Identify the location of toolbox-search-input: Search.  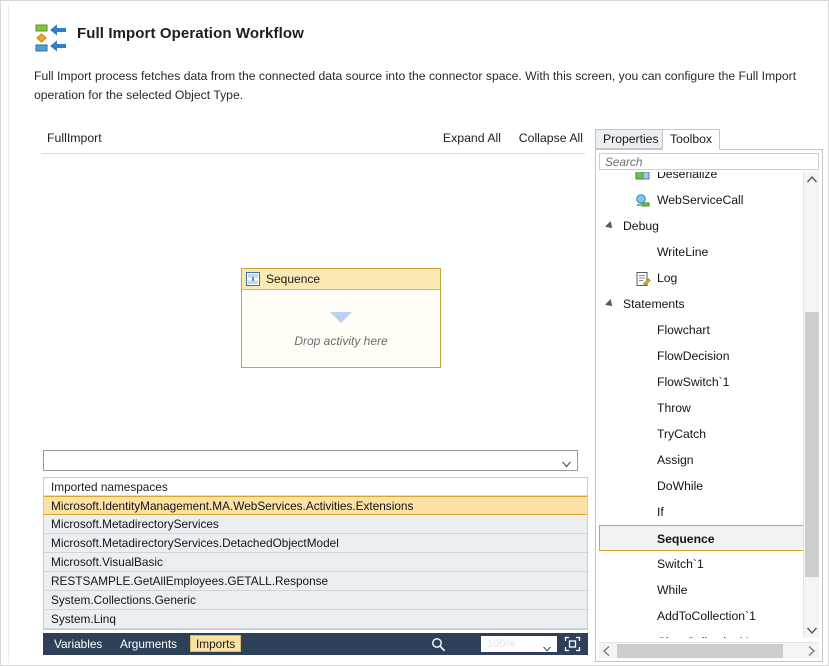
(709, 161).